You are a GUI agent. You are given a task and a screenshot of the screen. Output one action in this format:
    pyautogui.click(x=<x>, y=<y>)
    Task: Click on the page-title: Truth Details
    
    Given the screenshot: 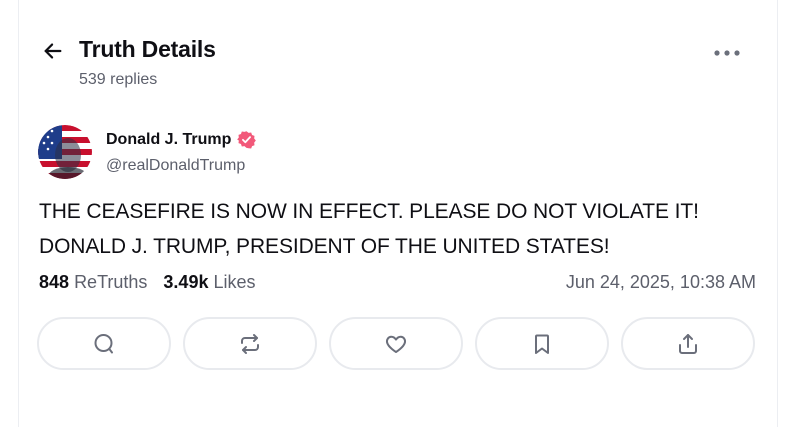 What is the action you would take?
    pyautogui.click(x=147, y=49)
    